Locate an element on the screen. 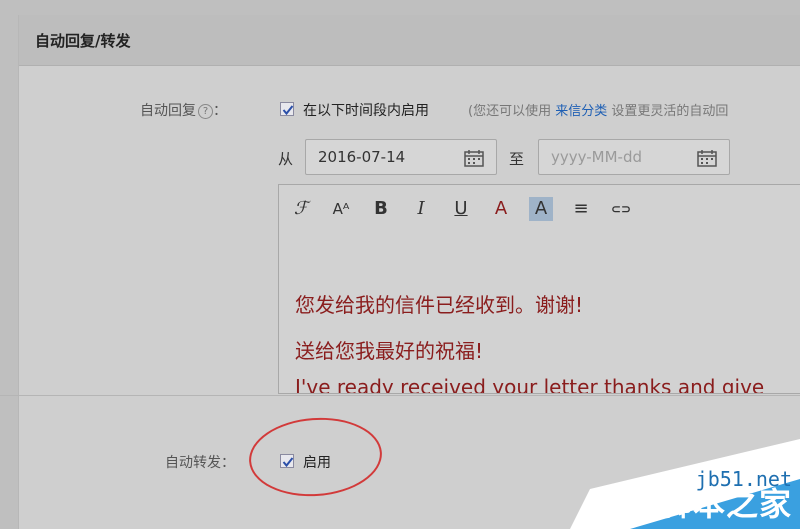 The image size is (800, 529). font-size-icon: Aᴬ is located at coordinates (341, 209).